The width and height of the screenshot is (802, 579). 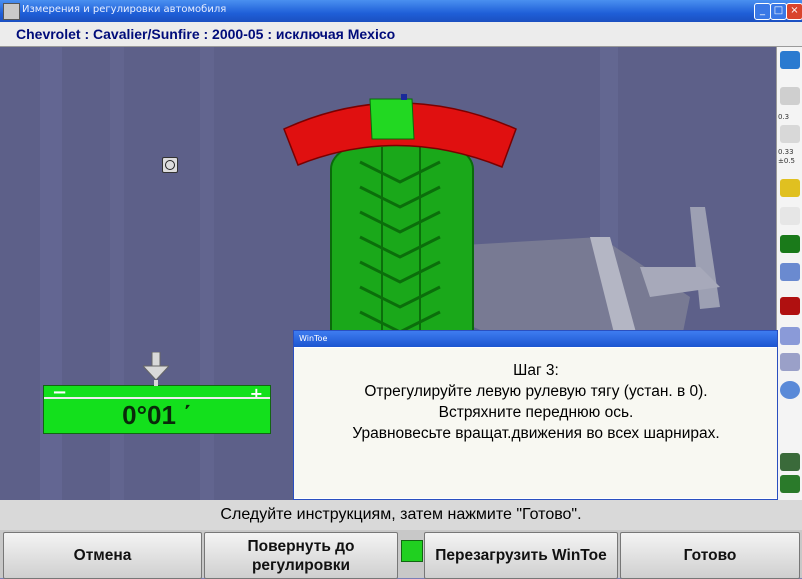 I want to click on steering-wheel-icon, so click(x=170, y=165).